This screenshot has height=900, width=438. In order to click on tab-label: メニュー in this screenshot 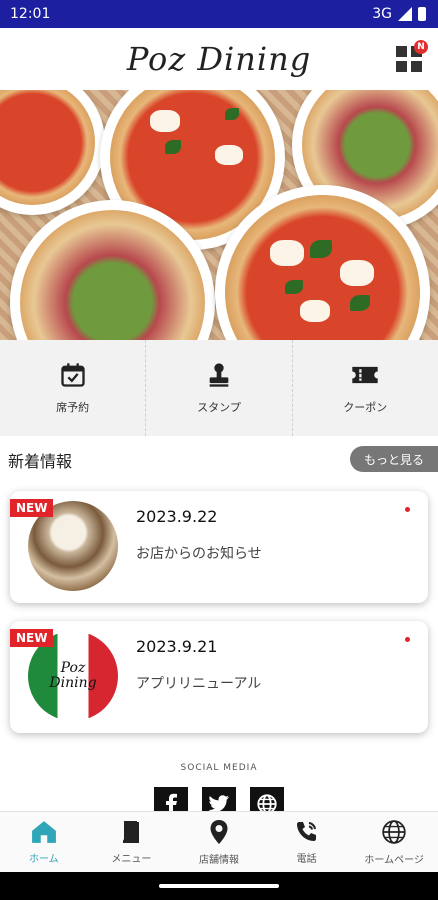, I will do `click(131, 859)`.